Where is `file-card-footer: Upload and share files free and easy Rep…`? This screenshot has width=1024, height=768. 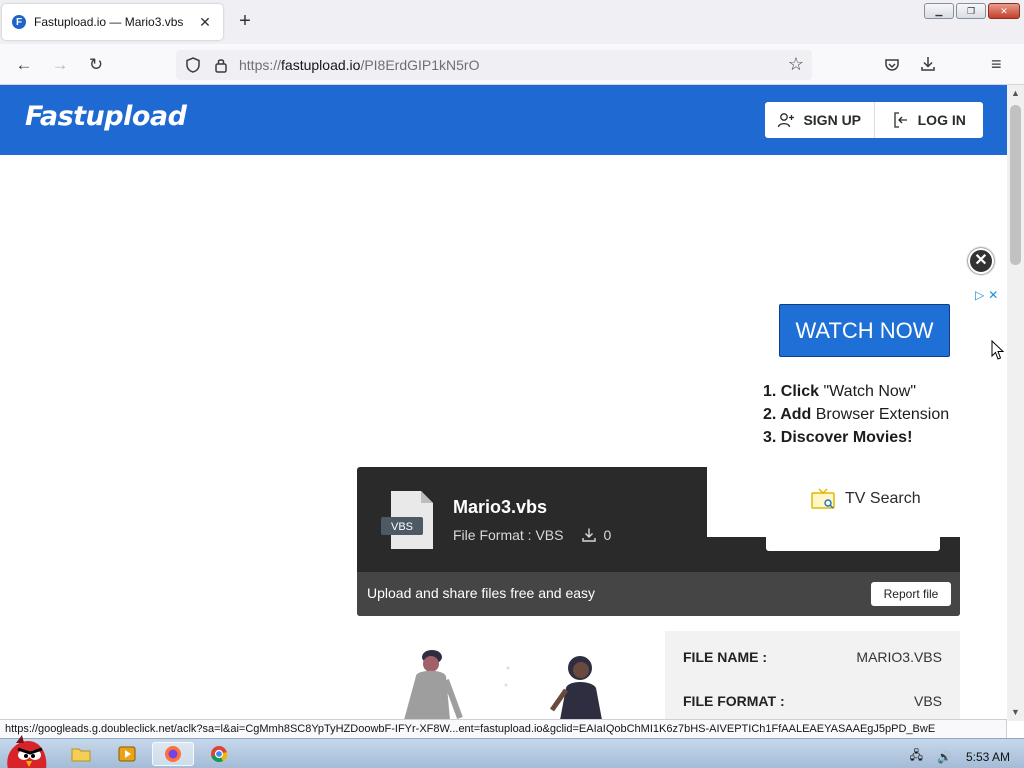 file-card-footer: Upload and share files free and easy Rep… is located at coordinates (658, 594).